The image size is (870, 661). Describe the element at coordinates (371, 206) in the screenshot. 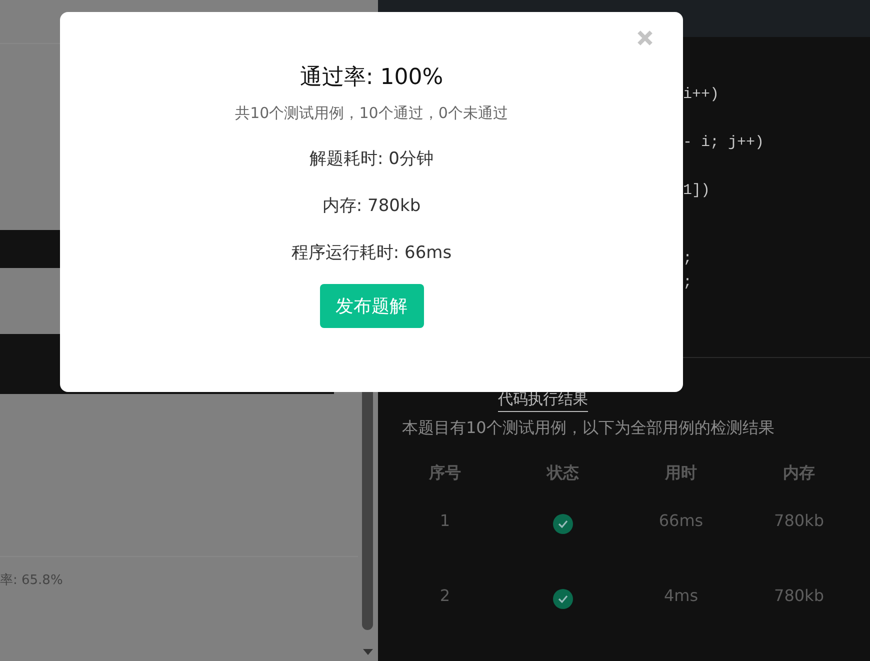

I see `stat-text: 内存: 780kb` at that location.